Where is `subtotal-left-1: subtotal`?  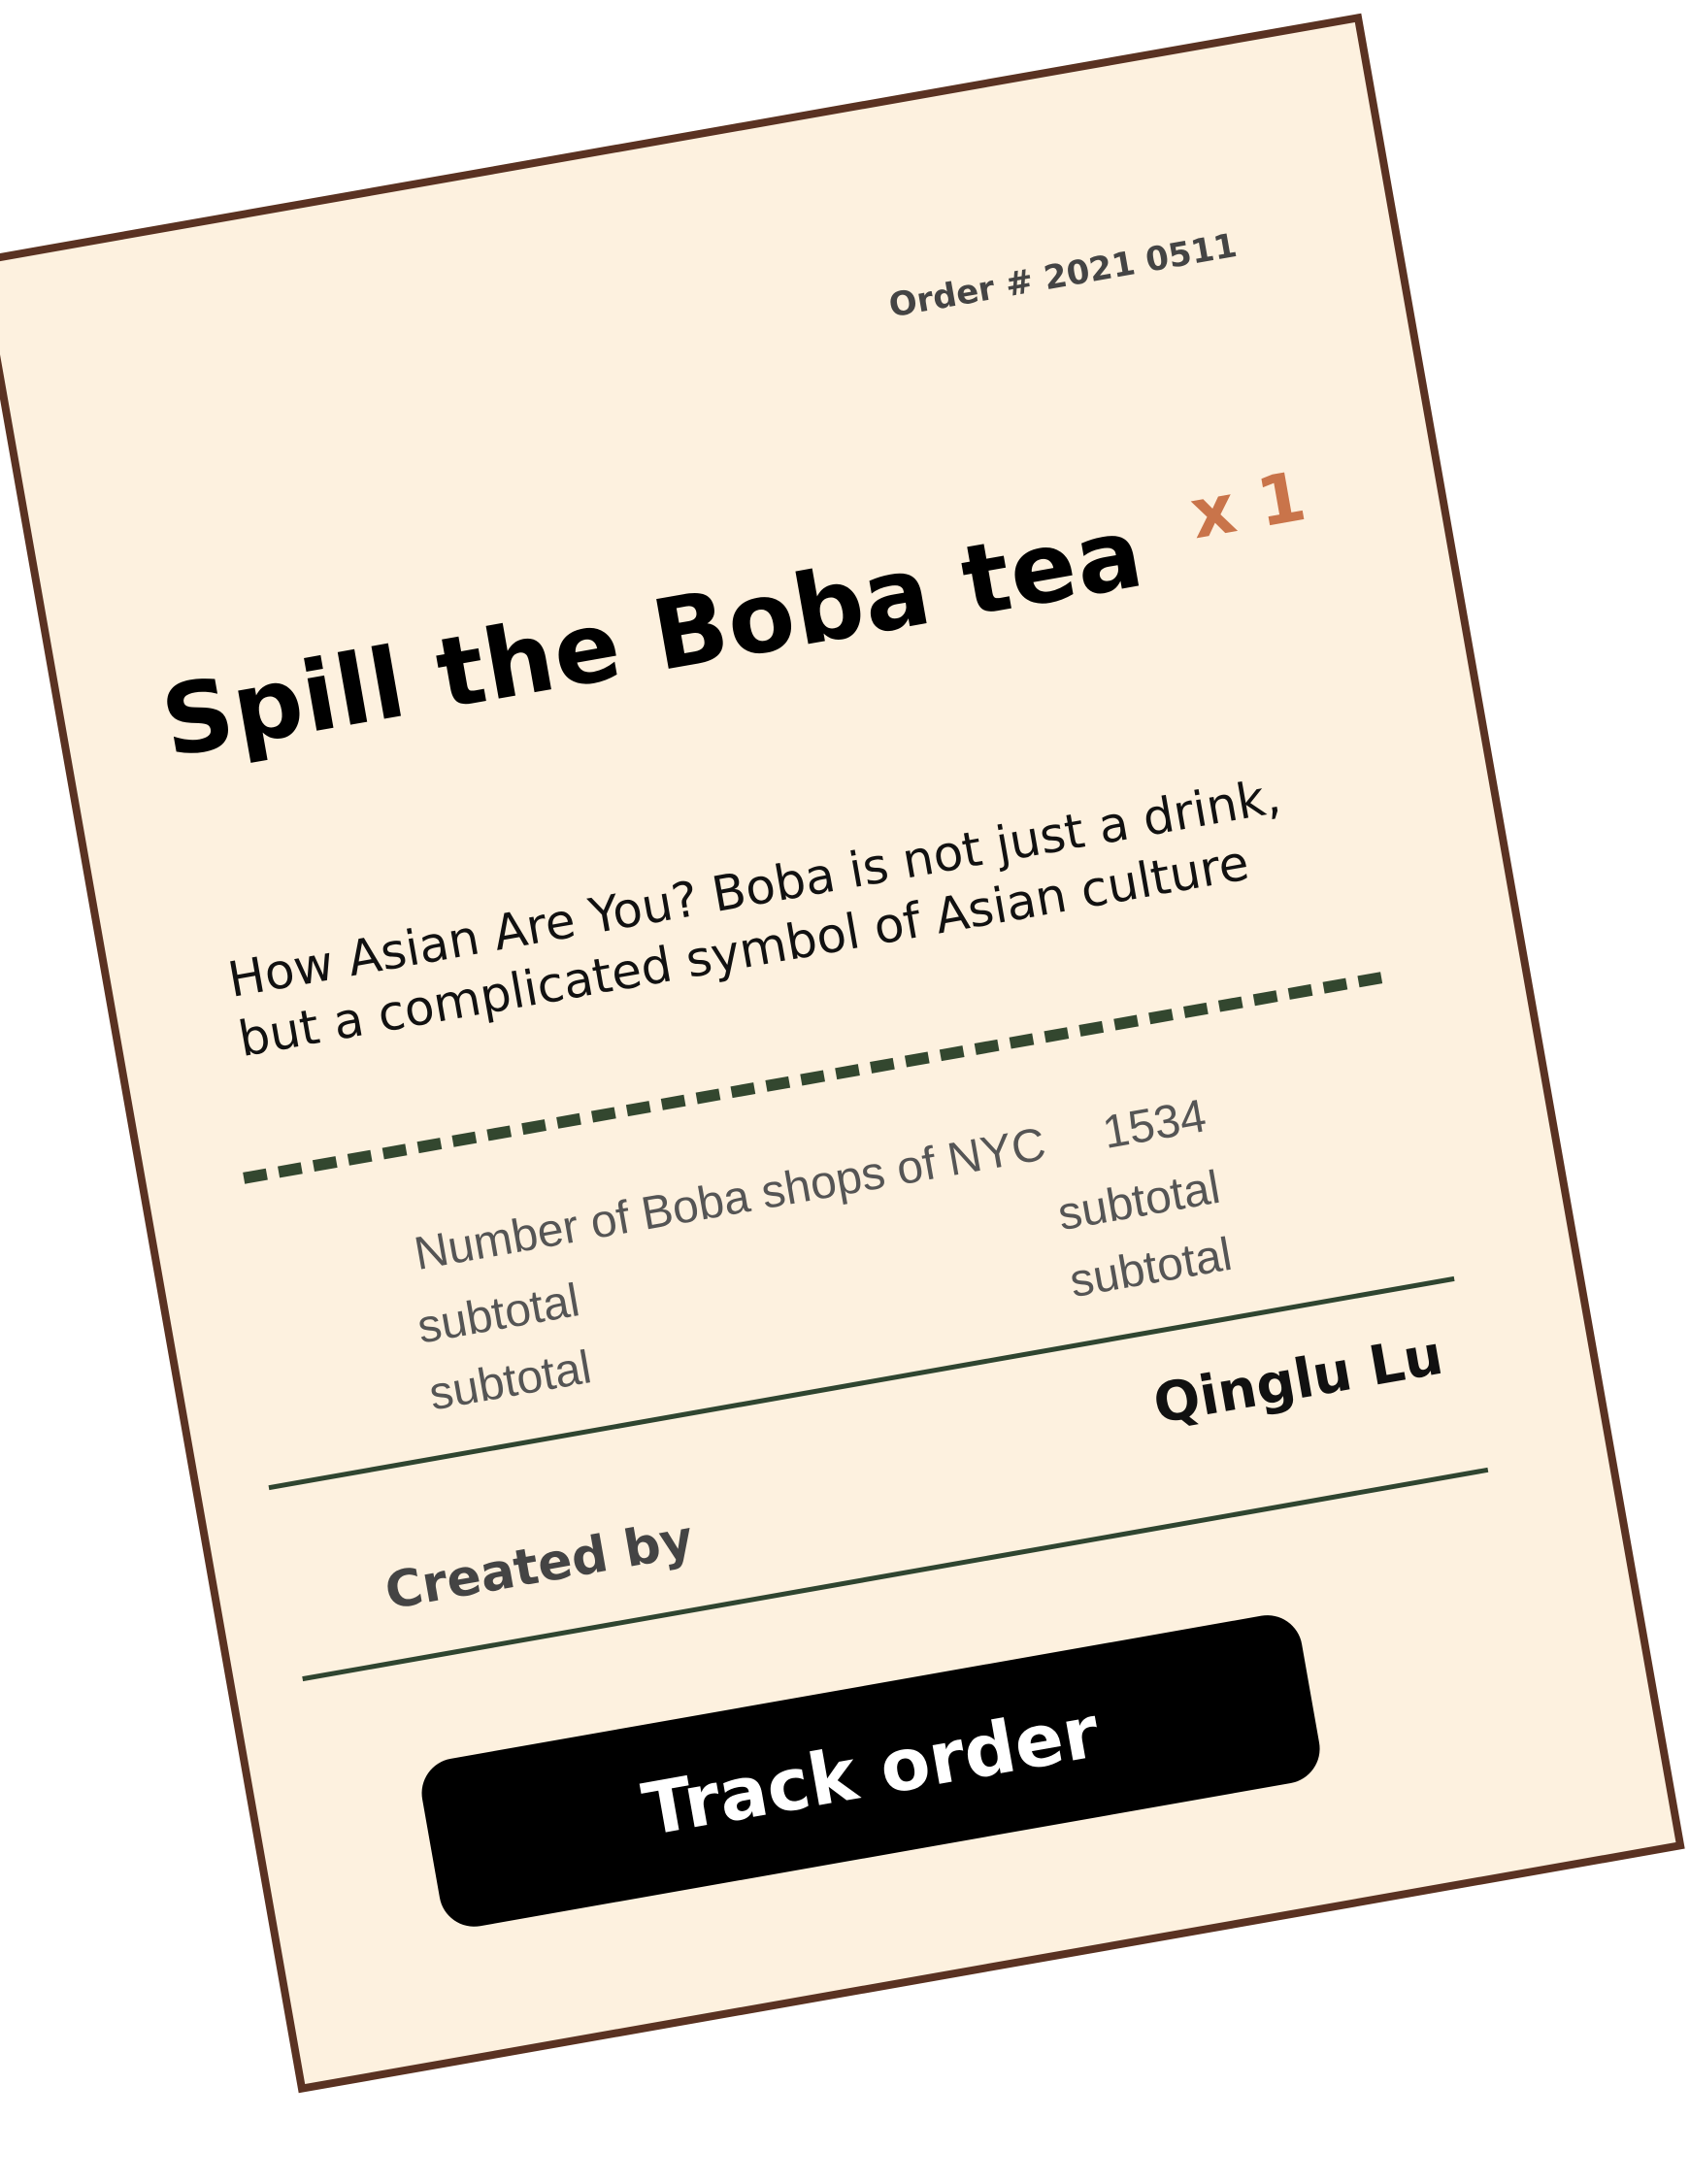
subtotal-left-1: subtotal is located at coordinates (498, 1314).